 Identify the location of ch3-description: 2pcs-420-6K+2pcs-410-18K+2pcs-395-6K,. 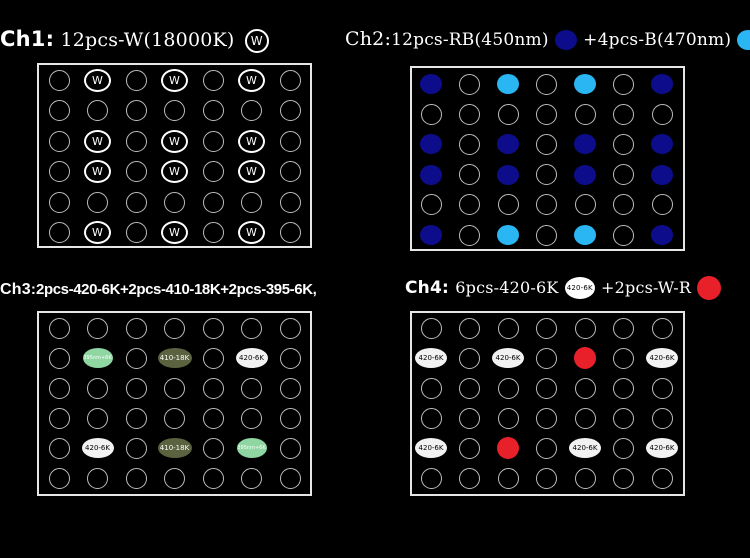
(176, 289).